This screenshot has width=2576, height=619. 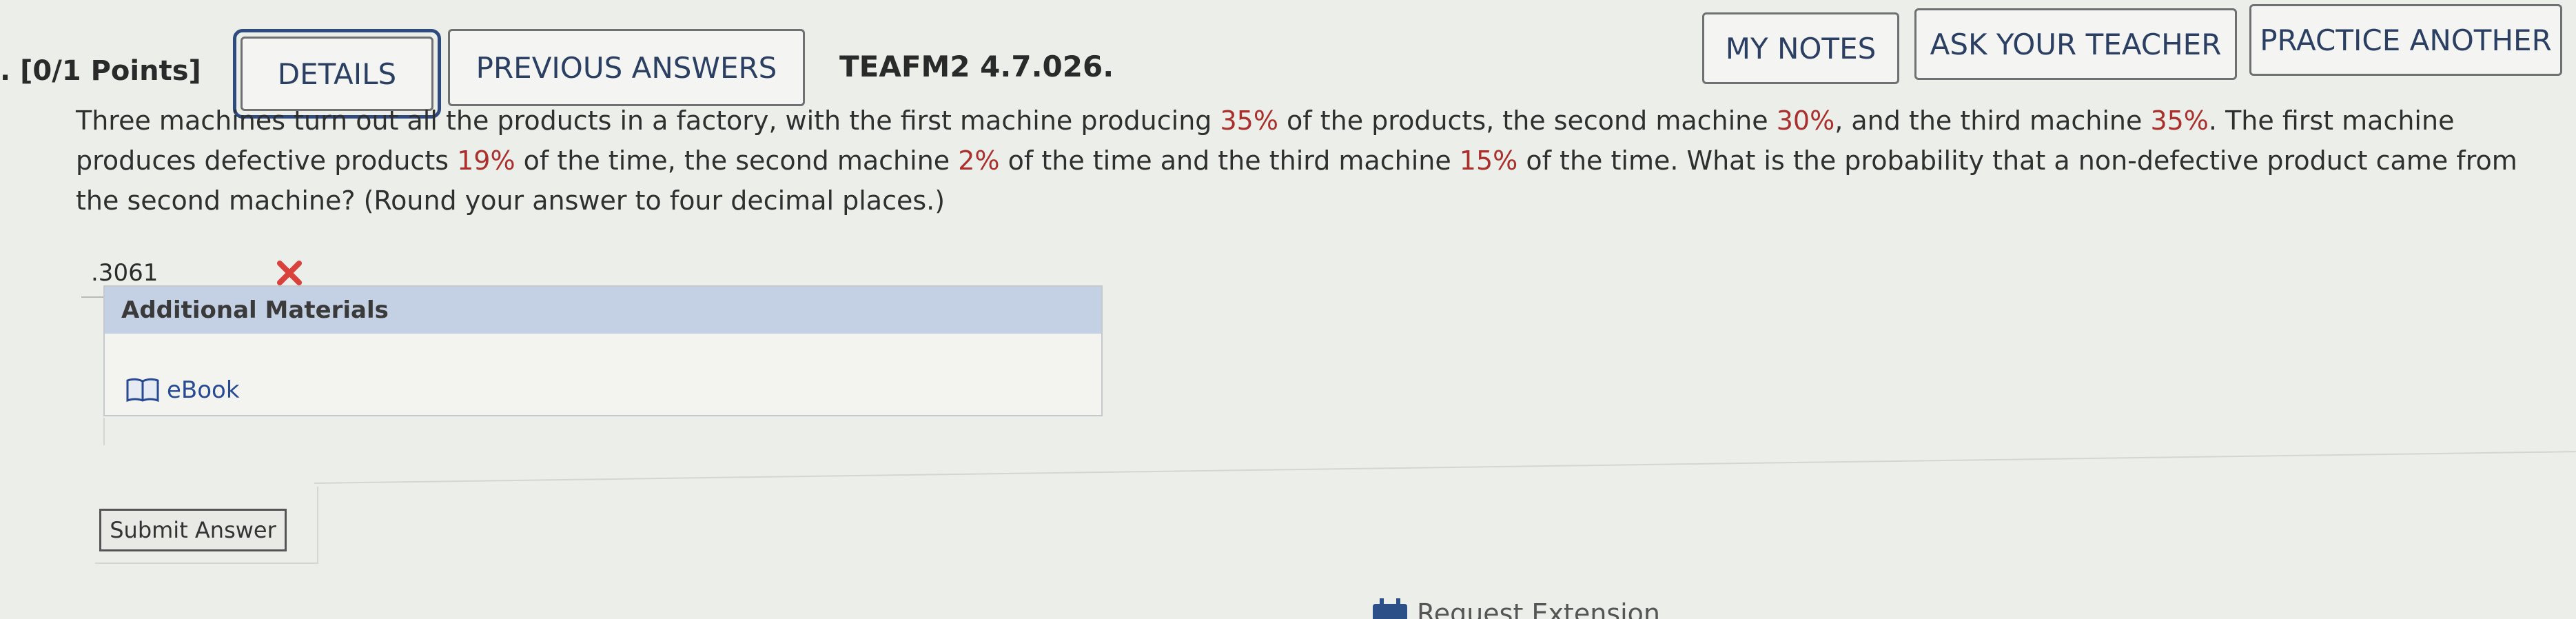 I want to click on question-id: TEAFM2 4.7.026., so click(x=976, y=66).